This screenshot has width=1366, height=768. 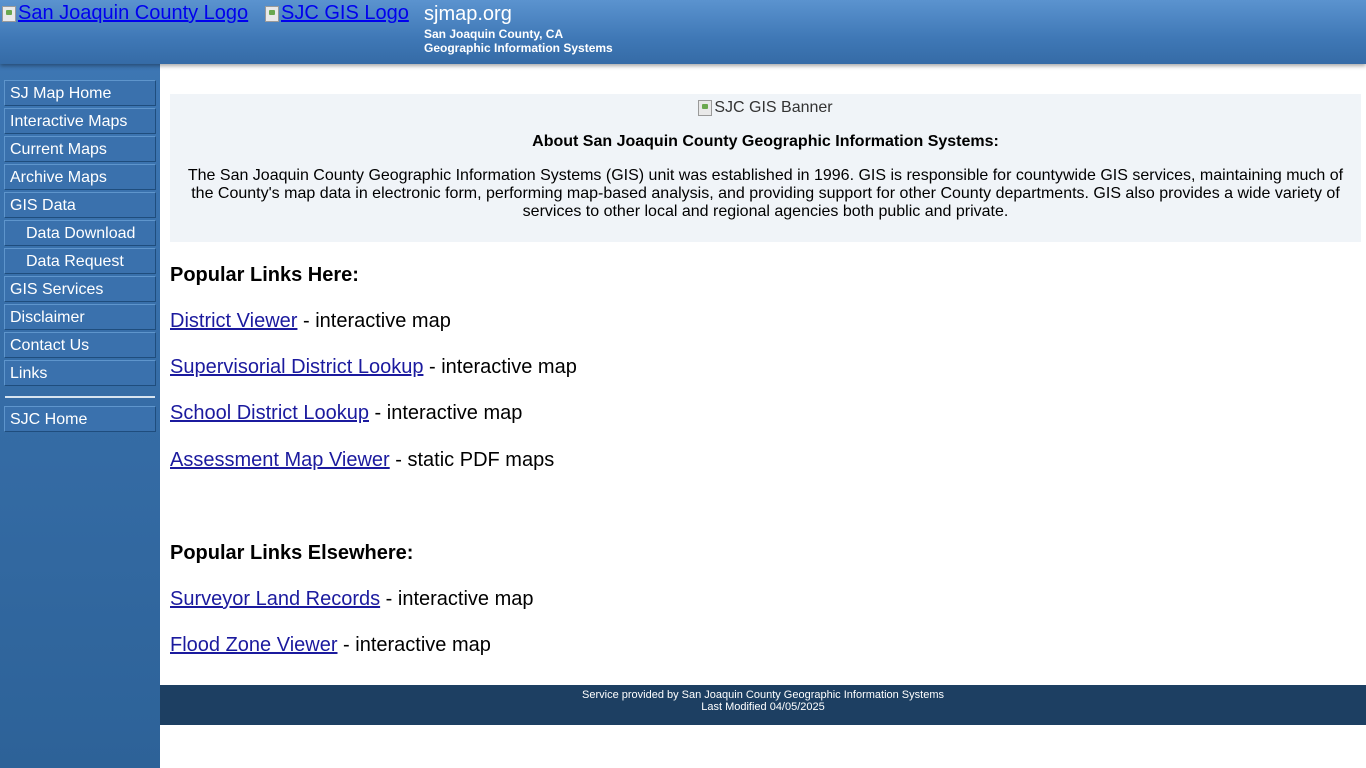 I want to click on site-subtitle-location: San Joaquin County, CA, so click(x=494, y=34).